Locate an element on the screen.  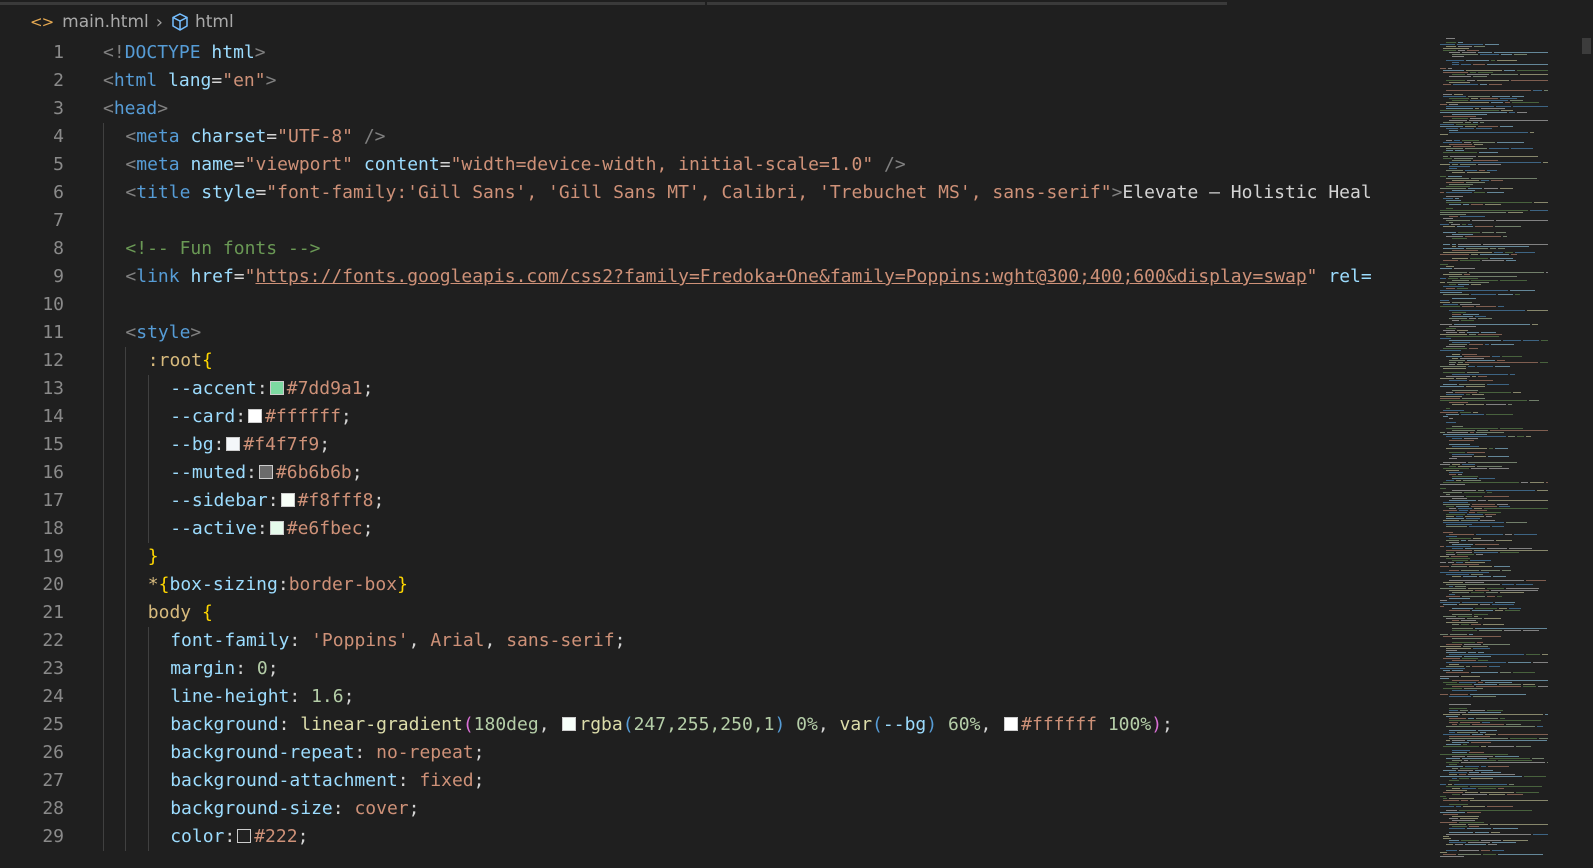
line-number: 29 is located at coordinates (53, 836).